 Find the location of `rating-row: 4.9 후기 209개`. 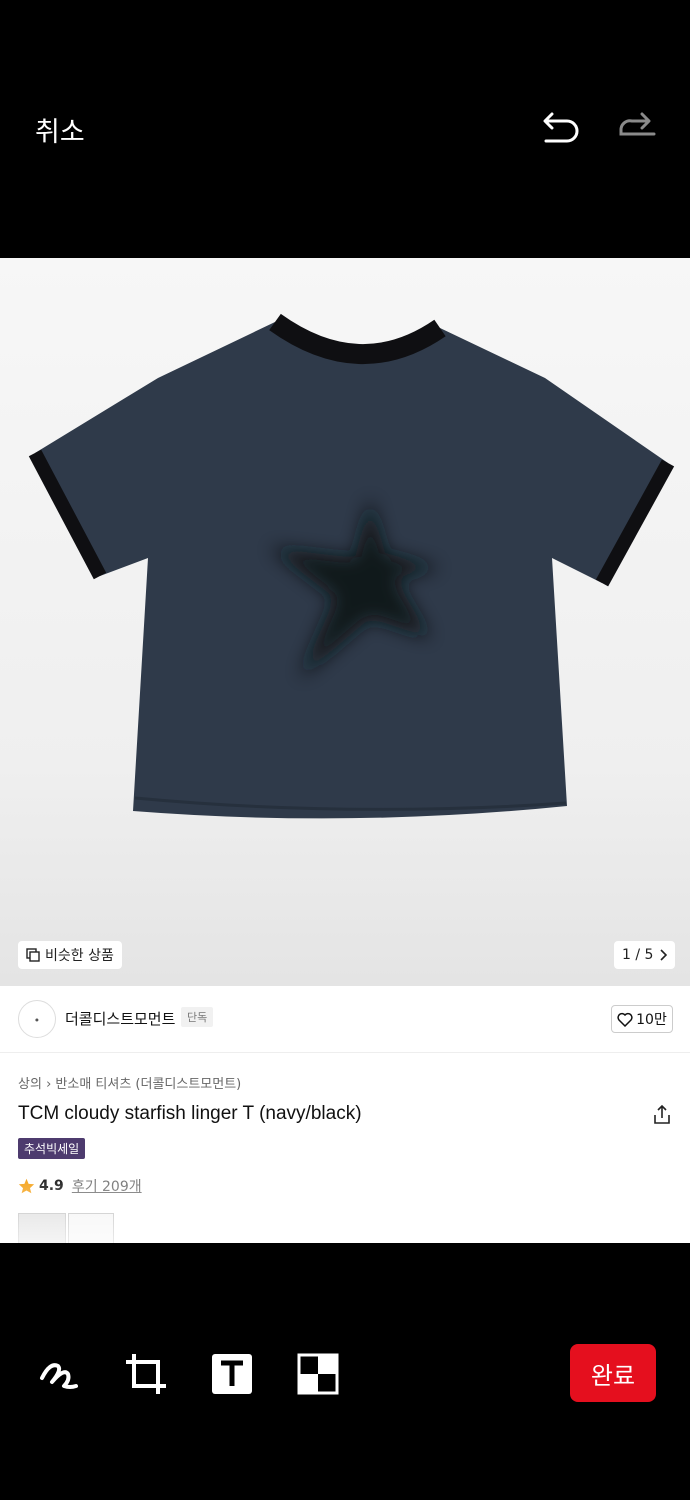

rating-row: 4.9 후기 209개 is located at coordinates (80, 1186).